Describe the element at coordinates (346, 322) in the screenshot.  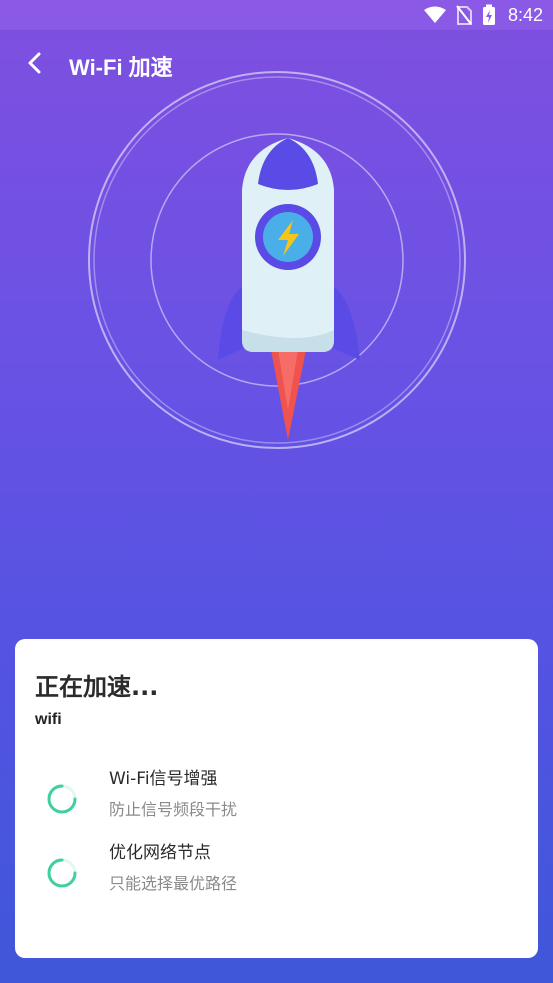
I see `rocket-fin-right` at that location.